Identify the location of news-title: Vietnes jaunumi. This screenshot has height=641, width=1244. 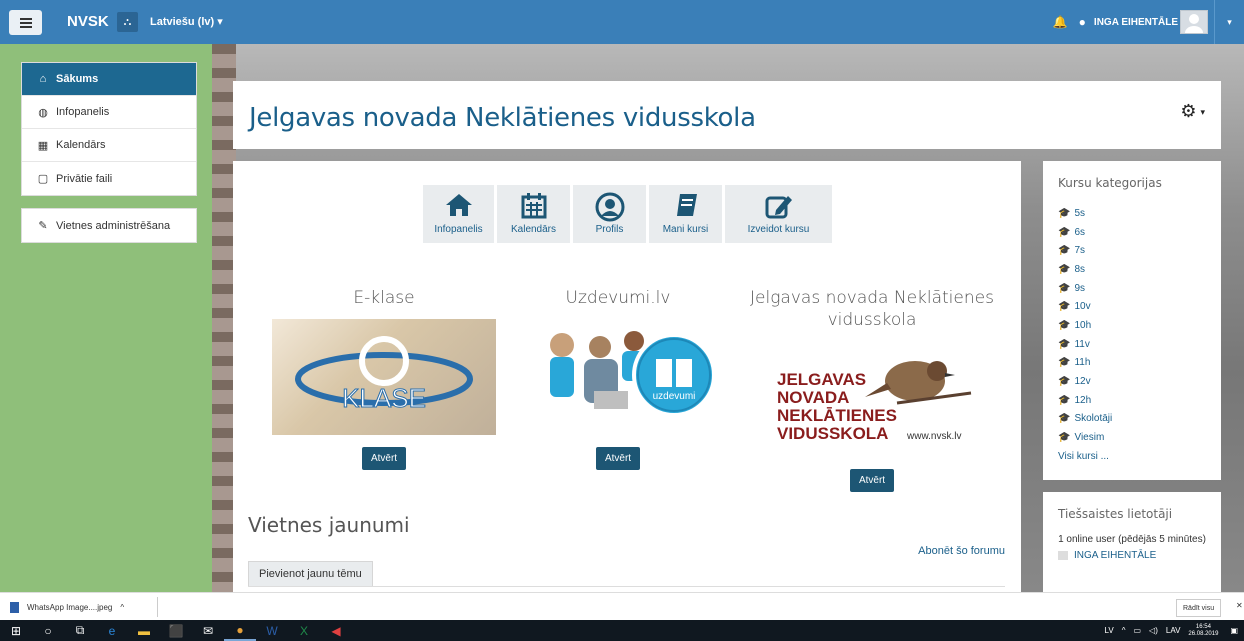
(329, 525).